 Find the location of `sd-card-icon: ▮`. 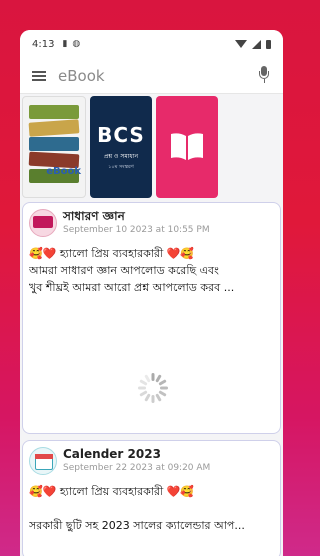

sd-card-icon: ▮ is located at coordinates (65, 44).